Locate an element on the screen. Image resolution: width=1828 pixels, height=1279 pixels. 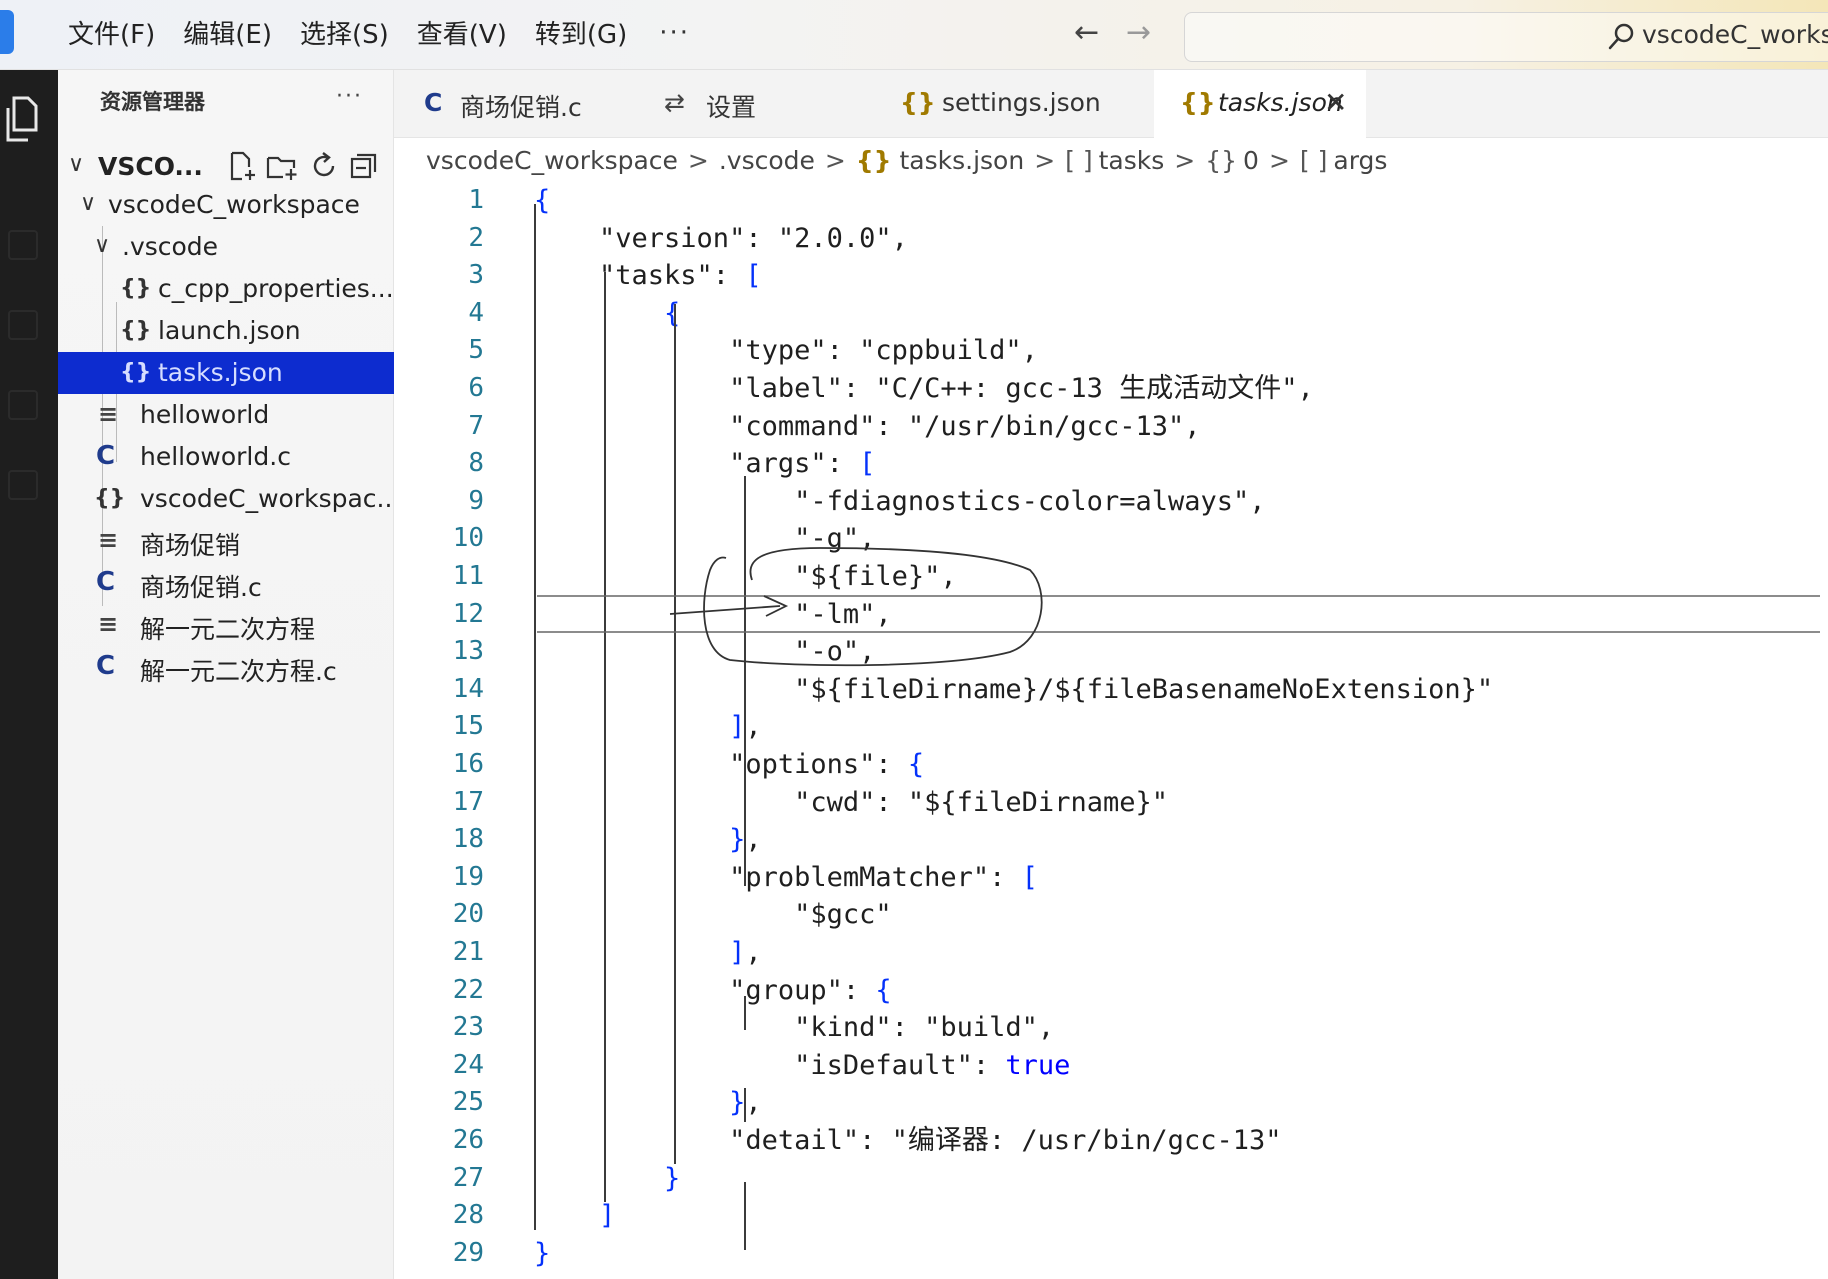
line-number: 24 is located at coordinates (468, 1064).